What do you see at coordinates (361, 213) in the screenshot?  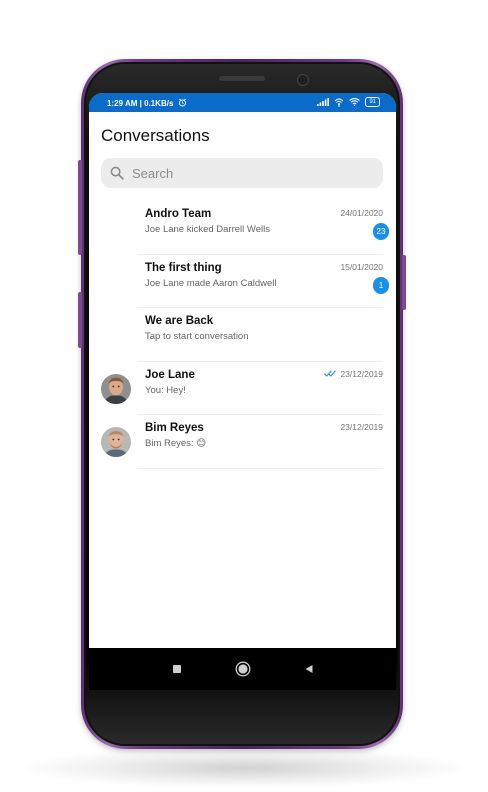 I see `conversation-date: 24/01/2020` at bounding box center [361, 213].